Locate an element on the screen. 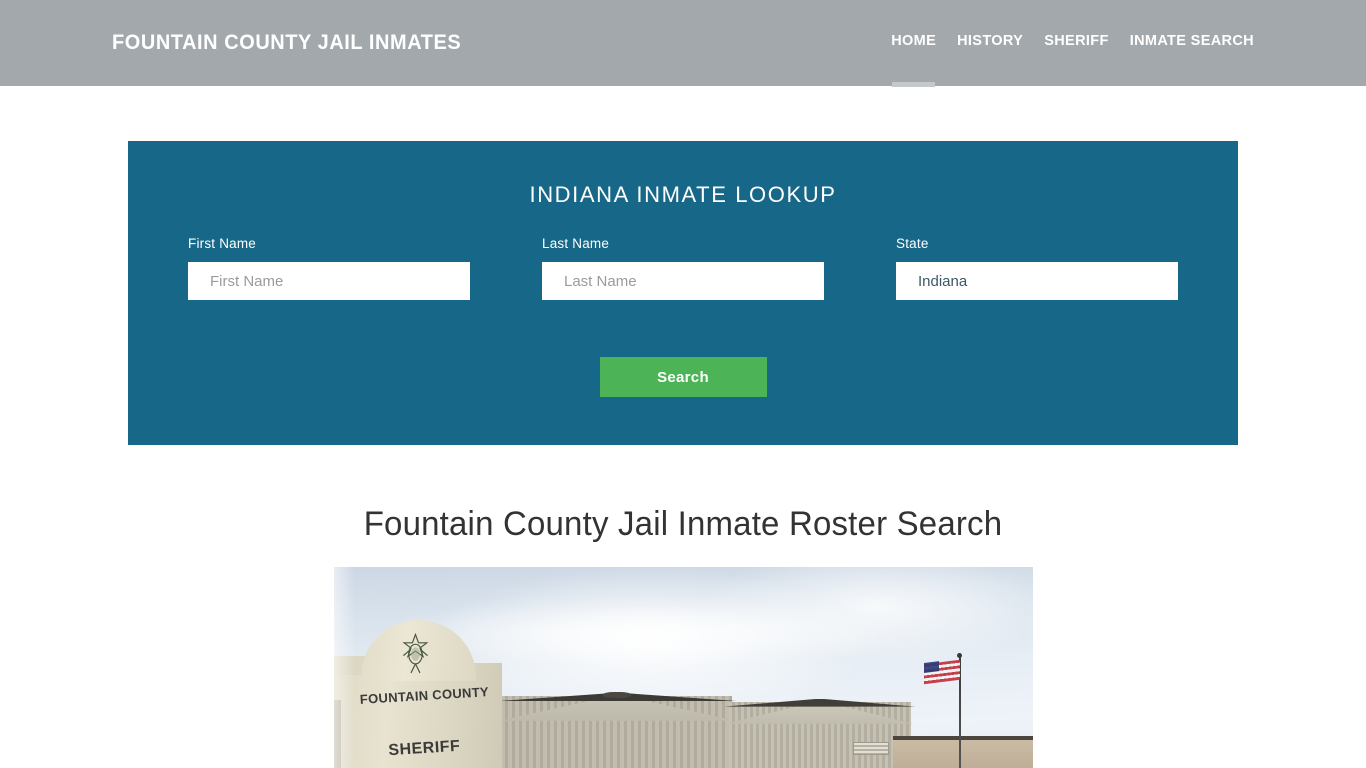  tan-building-wall is located at coordinates (963, 753).